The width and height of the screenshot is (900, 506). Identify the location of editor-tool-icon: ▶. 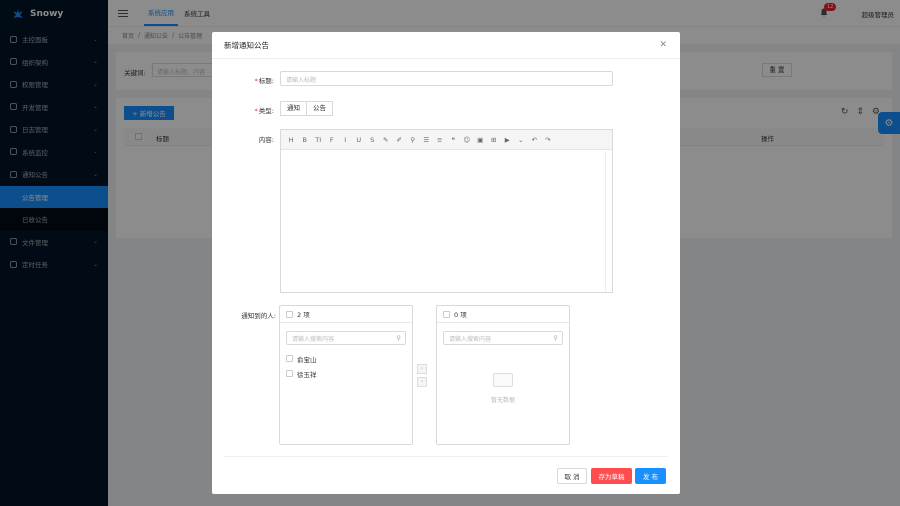
(507, 140).